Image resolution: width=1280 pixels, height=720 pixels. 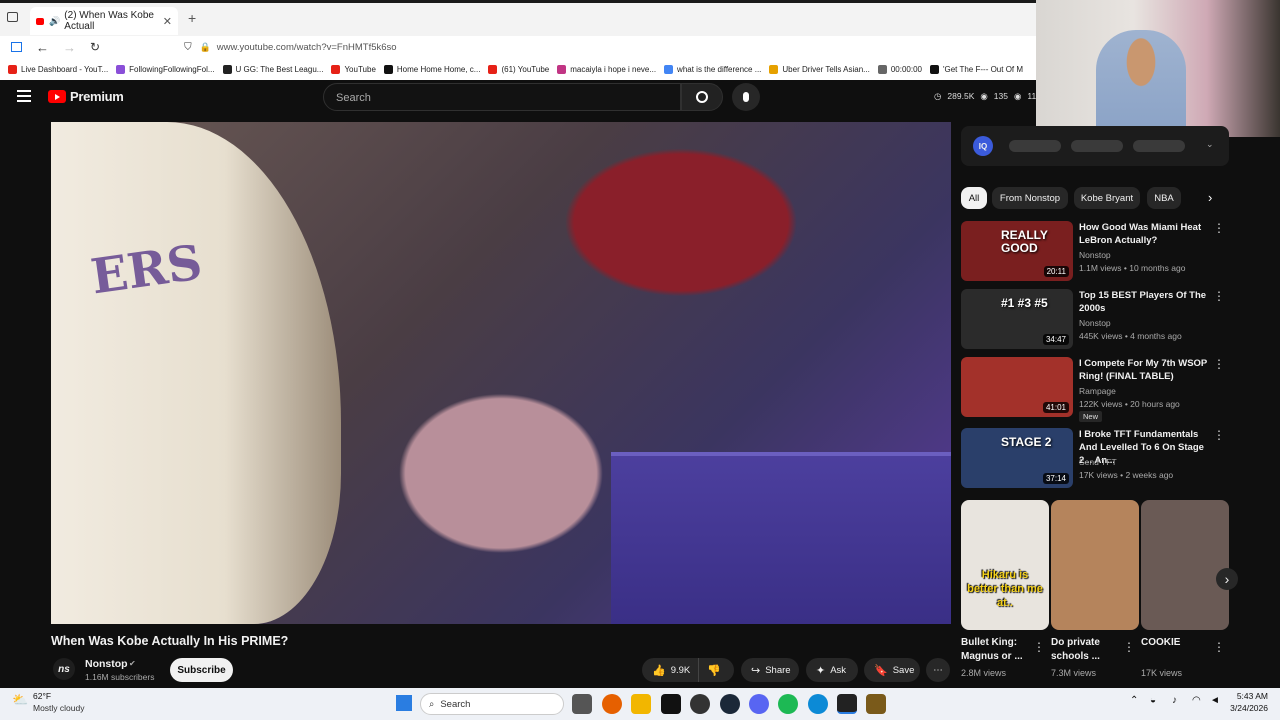 What do you see at coordinates (1017, 319) in the screenshot?
I see `video-thumbnail: #1 #3 #5 34:47` at bounding box center [1017, 319].